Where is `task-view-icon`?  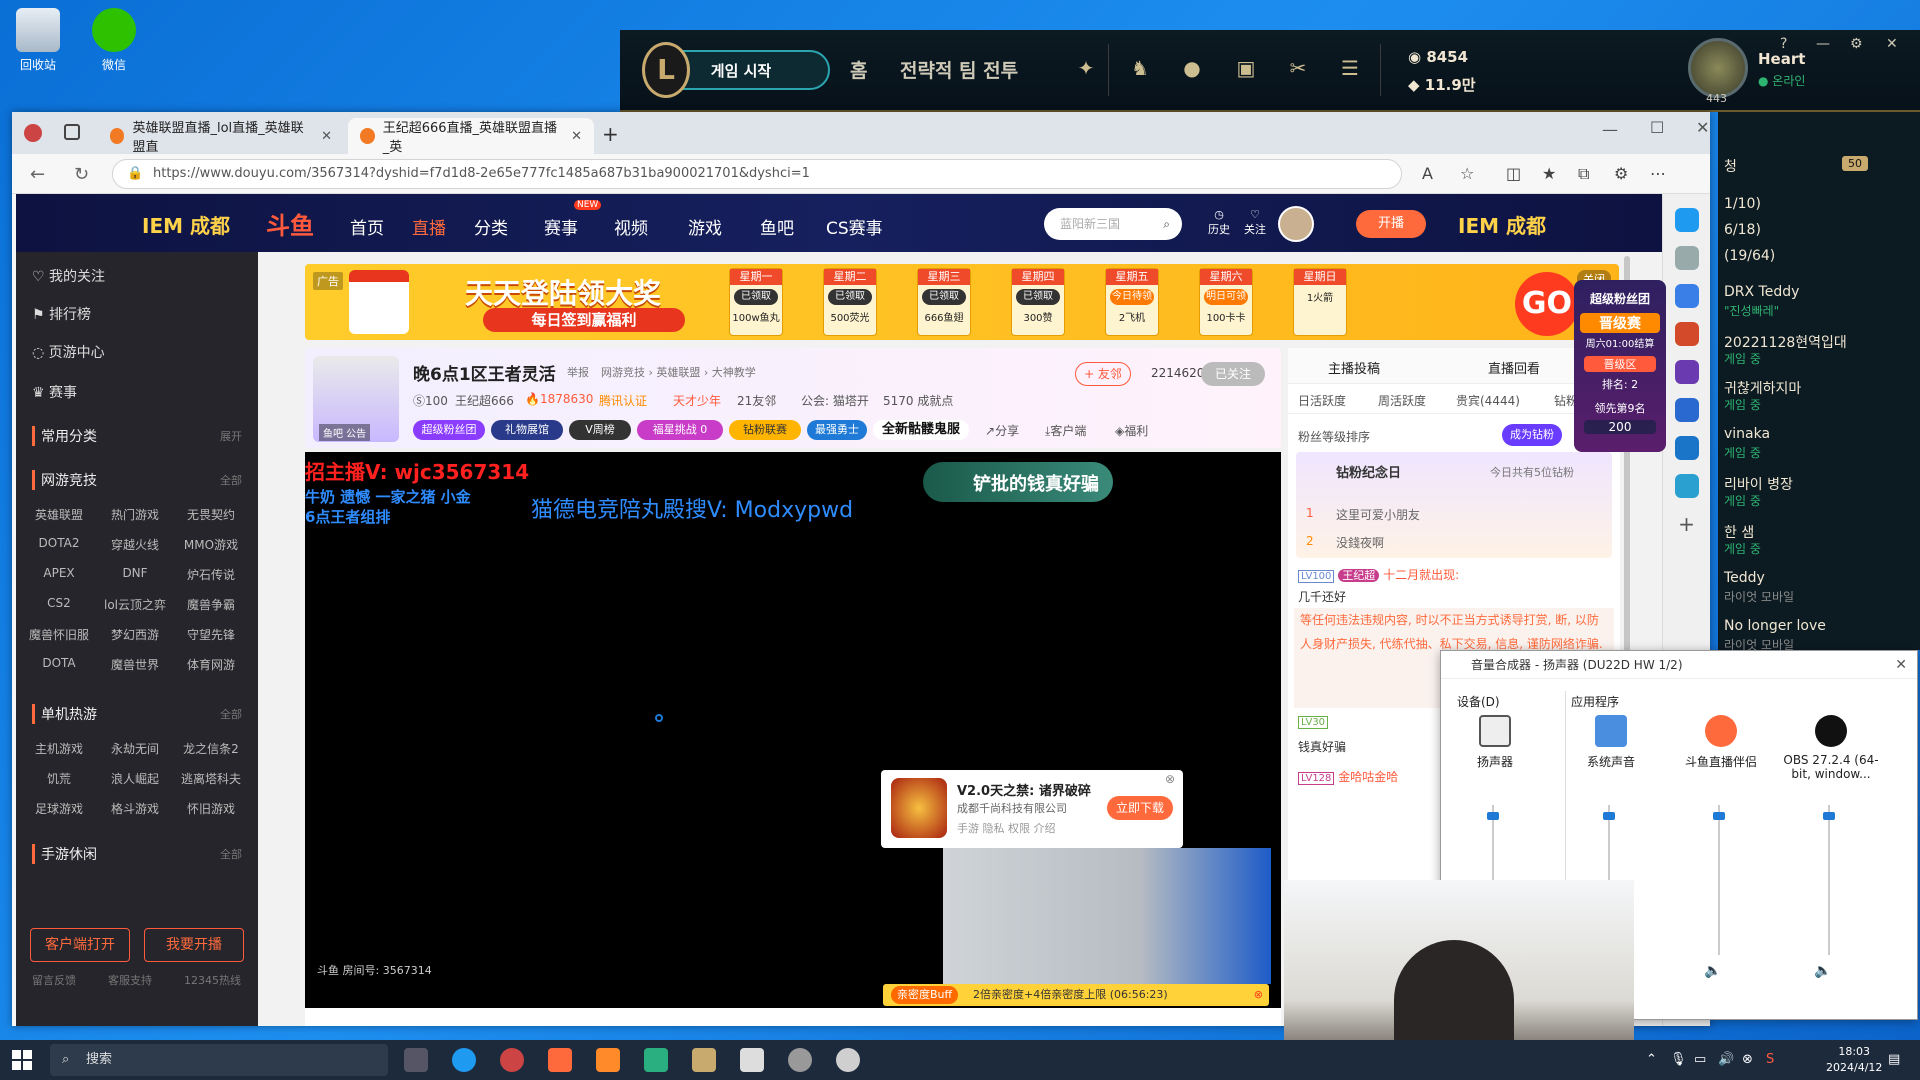
task-view-icon is located at coordinates (416, 1060).